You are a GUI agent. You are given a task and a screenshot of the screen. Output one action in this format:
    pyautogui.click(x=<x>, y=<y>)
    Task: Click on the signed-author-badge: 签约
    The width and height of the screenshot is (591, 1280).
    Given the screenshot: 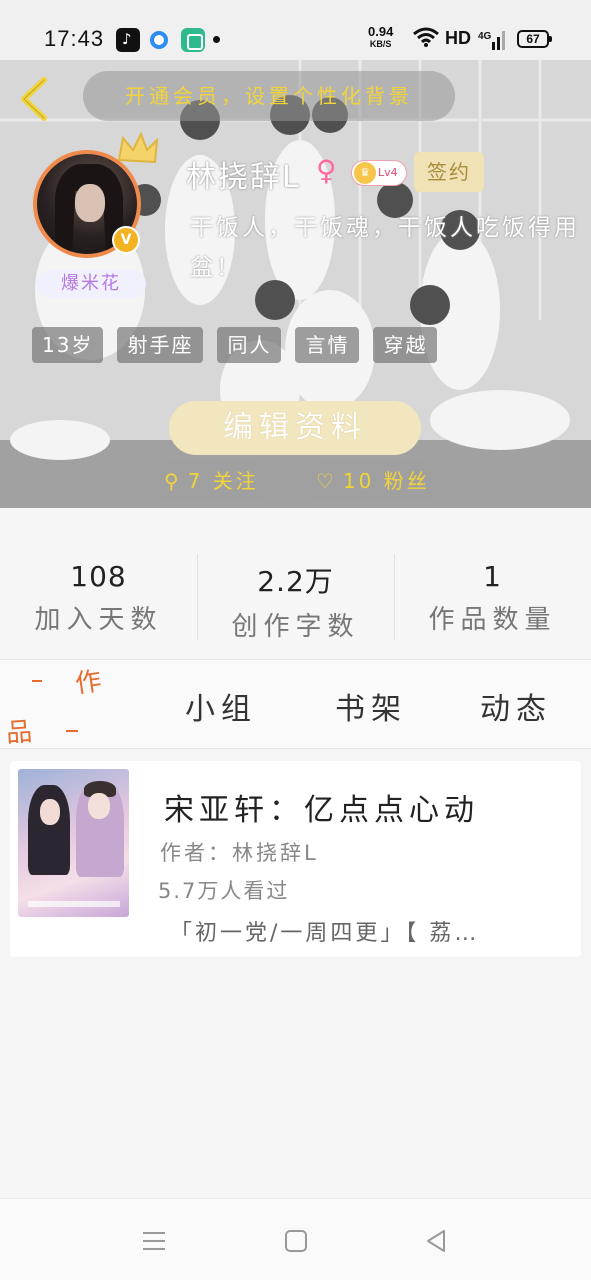 What is the action you would take?
    pyautogui.click(x=449, y=172)
    